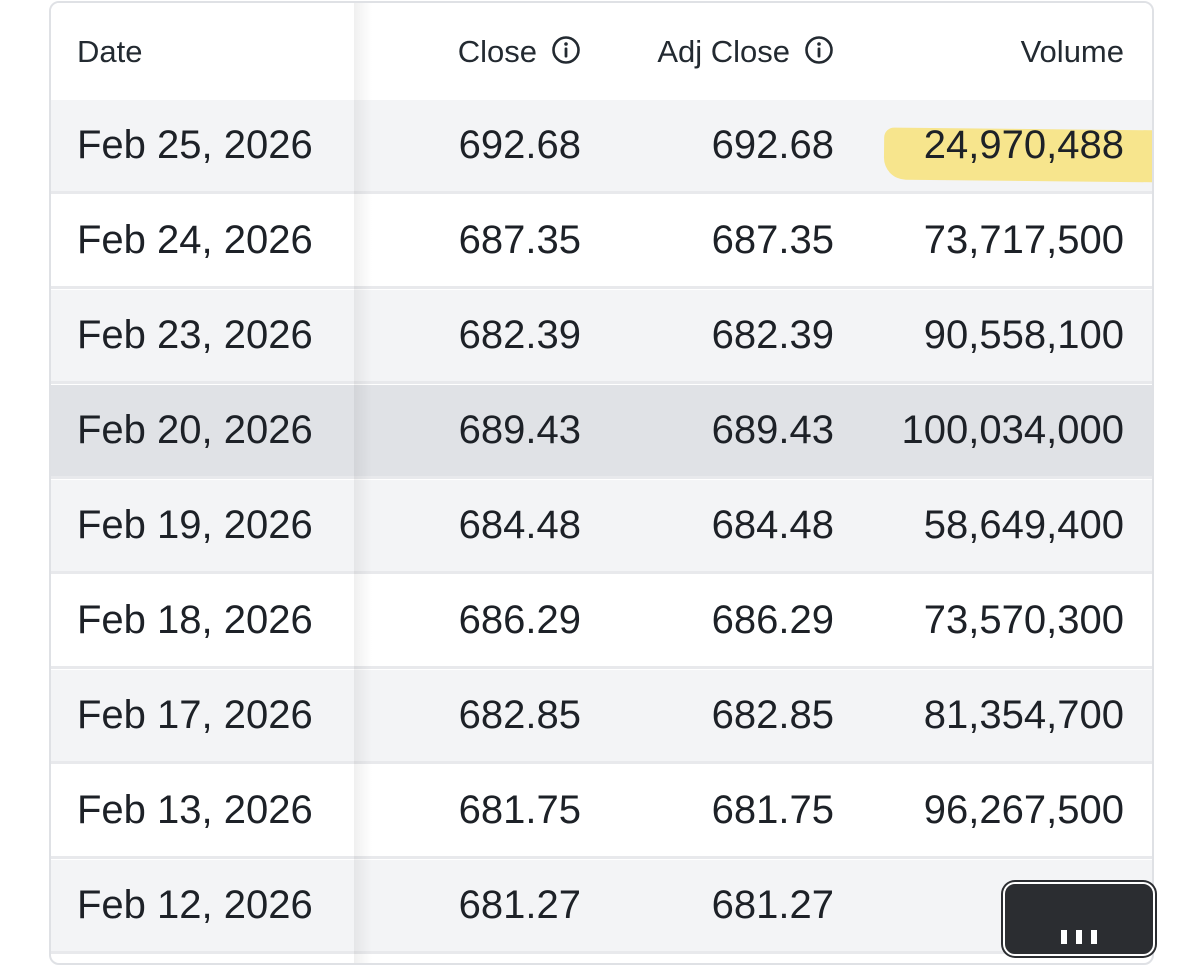  I want to click on volume-cell-text: 24,970,488, so click(1023, 145).